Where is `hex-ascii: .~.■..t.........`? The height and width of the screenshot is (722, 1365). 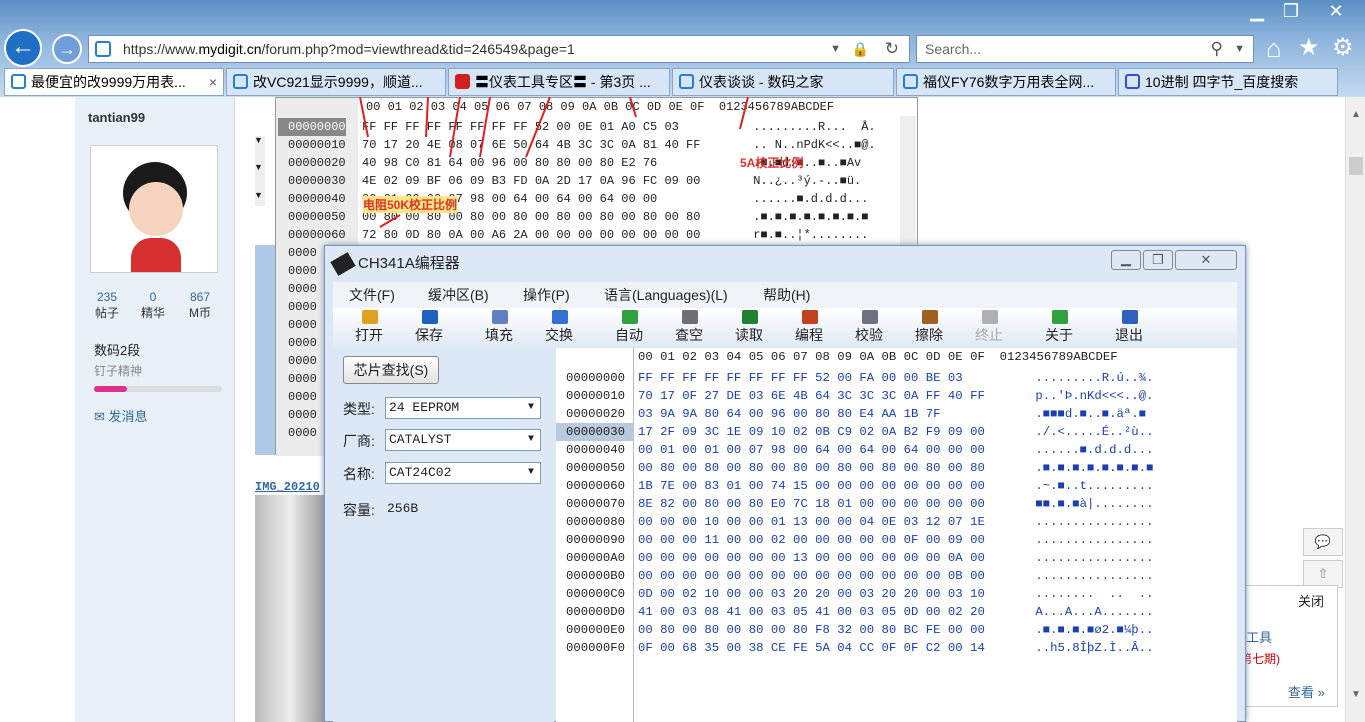 hex-ascii: .~.■..t......... is located at coordinates (1090, 486).